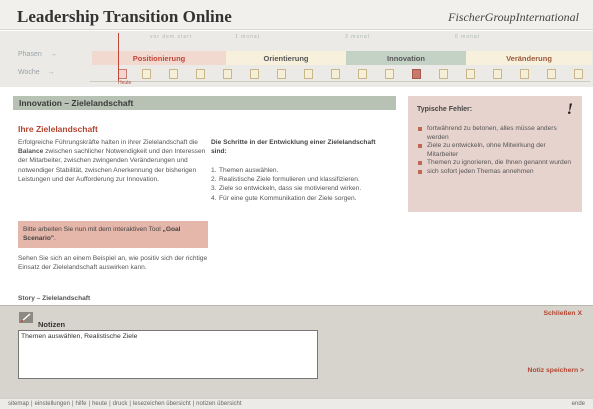  Describe the element at coordinates (358, 37) in the screenshot. I see `phase-sub-label: 3 monat` at that location.